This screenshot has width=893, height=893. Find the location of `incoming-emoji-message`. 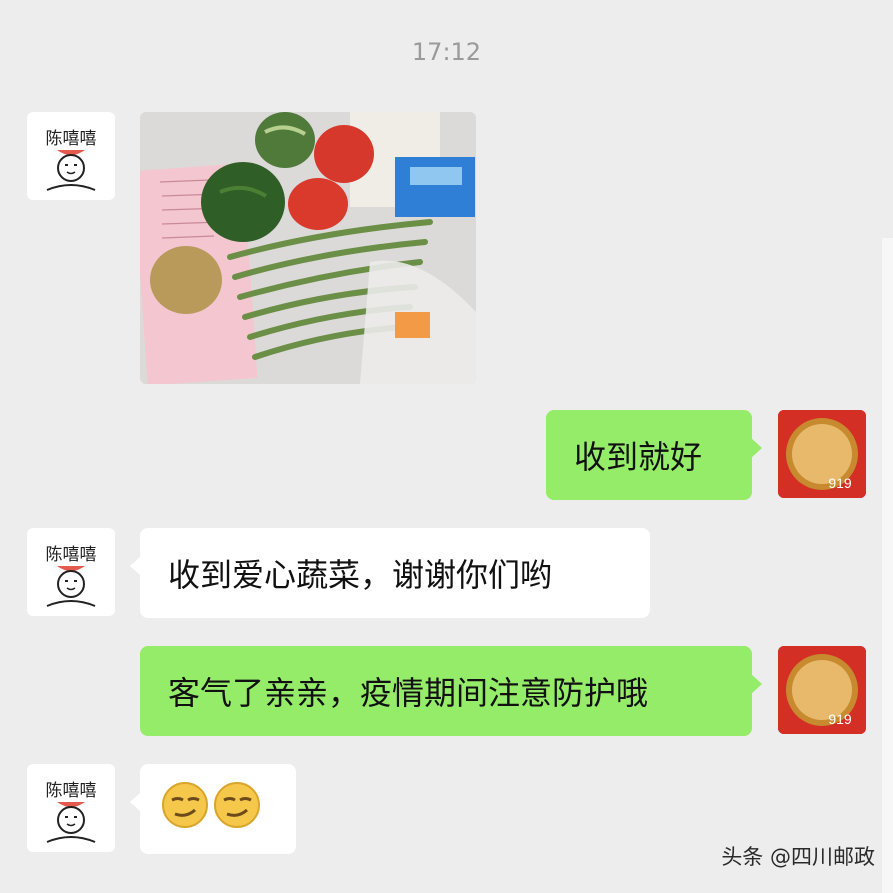

incoming-emoji-message is located at coordinates (213, 809).